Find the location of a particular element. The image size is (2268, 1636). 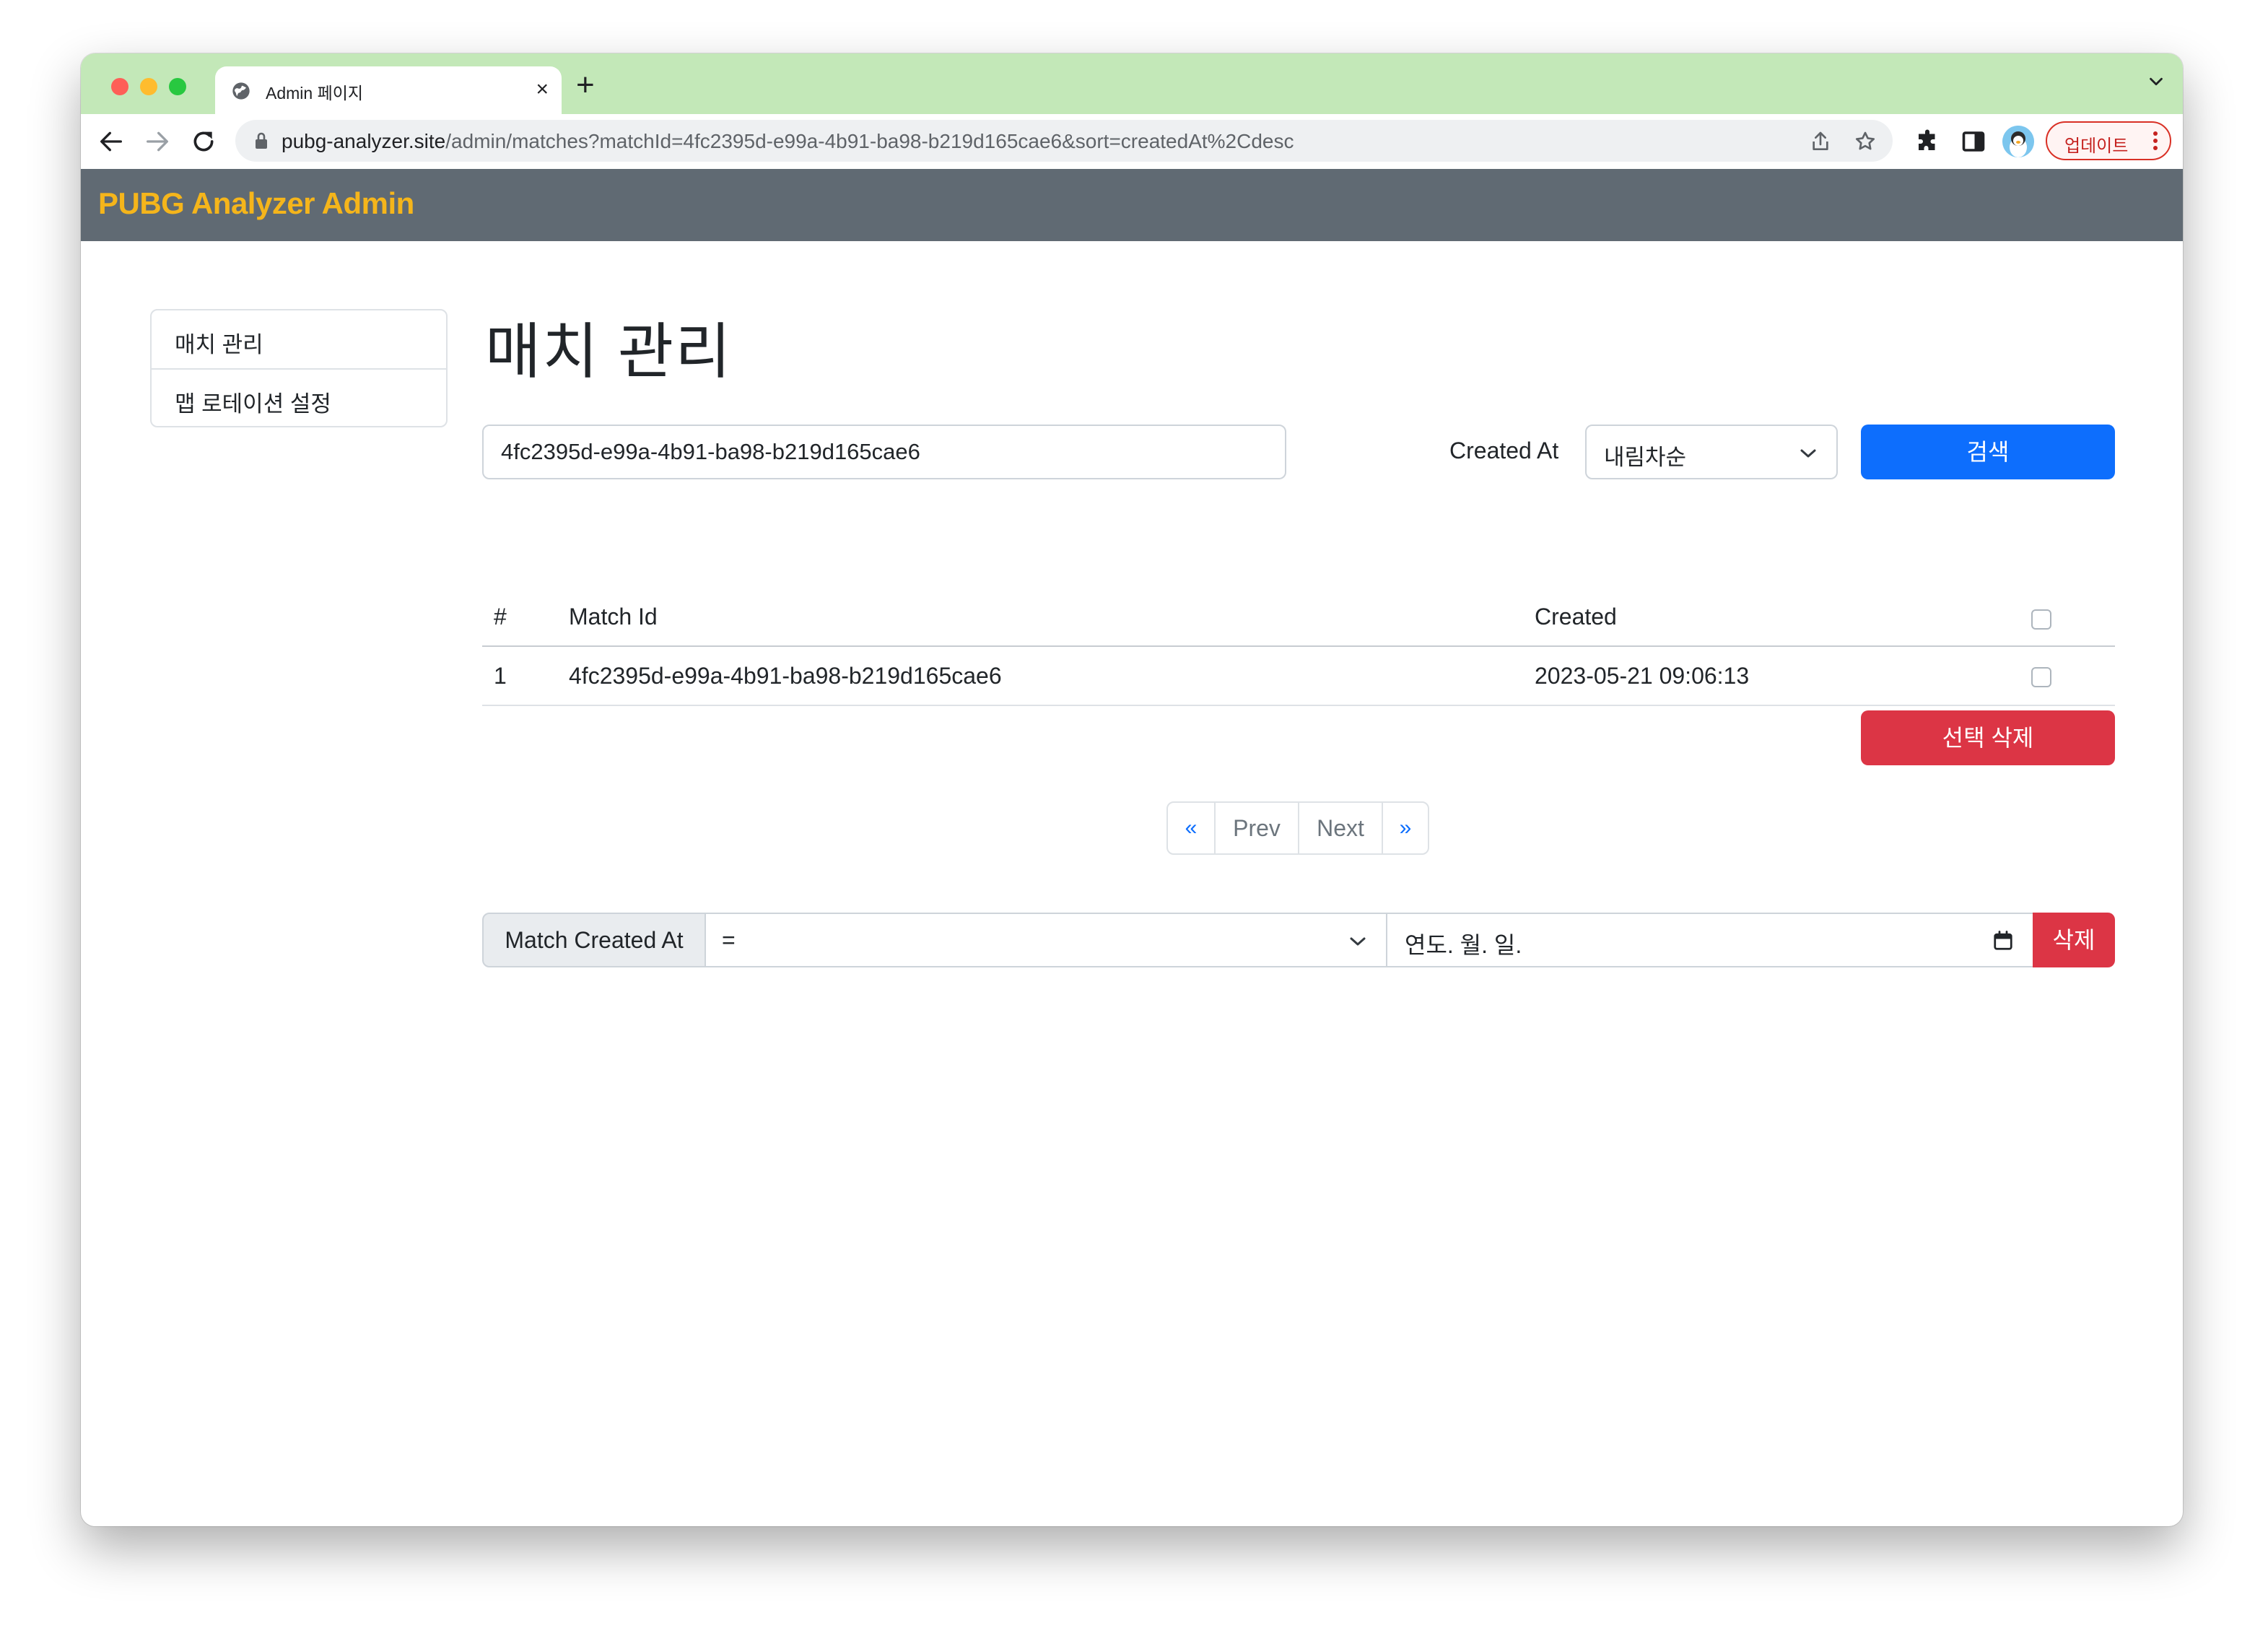

filter-operator-value: = is located at coordinates (729, 940).